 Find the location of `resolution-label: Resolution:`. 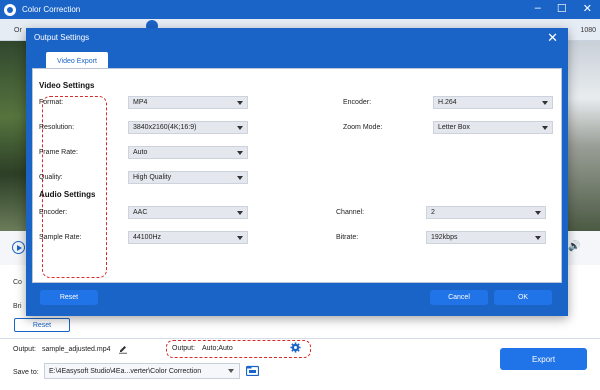

resolution-label: Resolution: is located at coordinates (57, 127).